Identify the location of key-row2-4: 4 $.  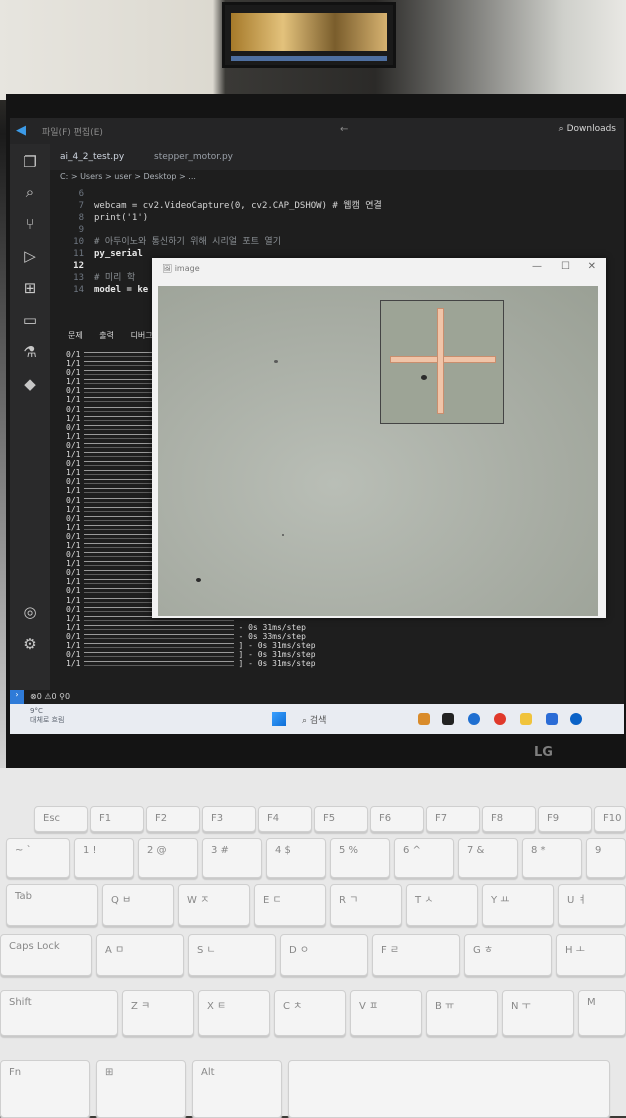
(296, 858).